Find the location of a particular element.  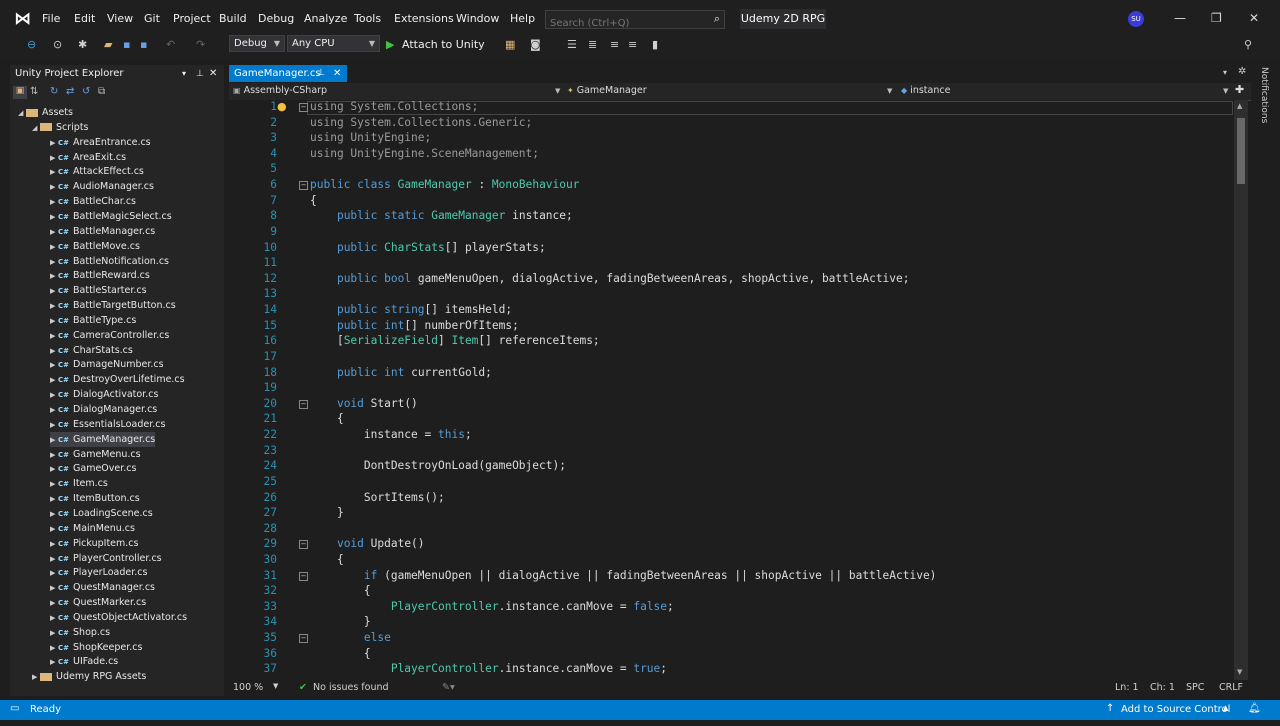

menu-edit: Edit is located at coordinates (84, 18).